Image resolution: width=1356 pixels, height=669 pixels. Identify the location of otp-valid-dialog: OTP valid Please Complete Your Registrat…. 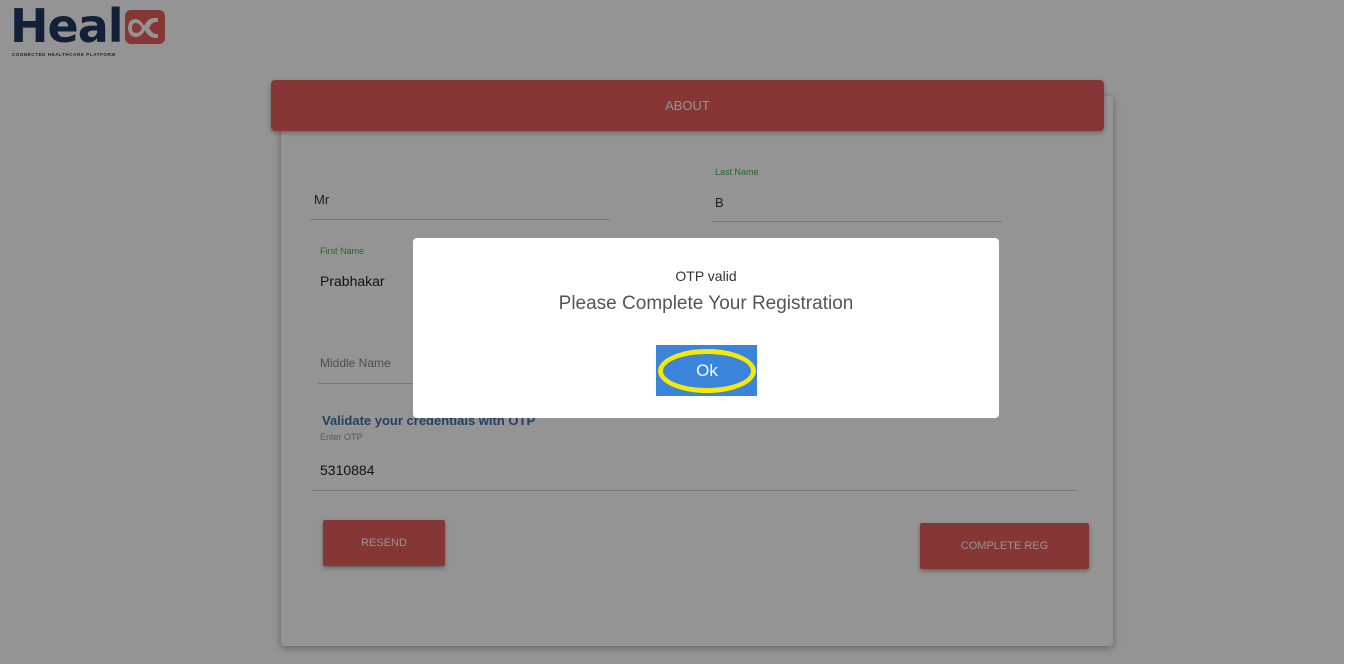
(706, 328).